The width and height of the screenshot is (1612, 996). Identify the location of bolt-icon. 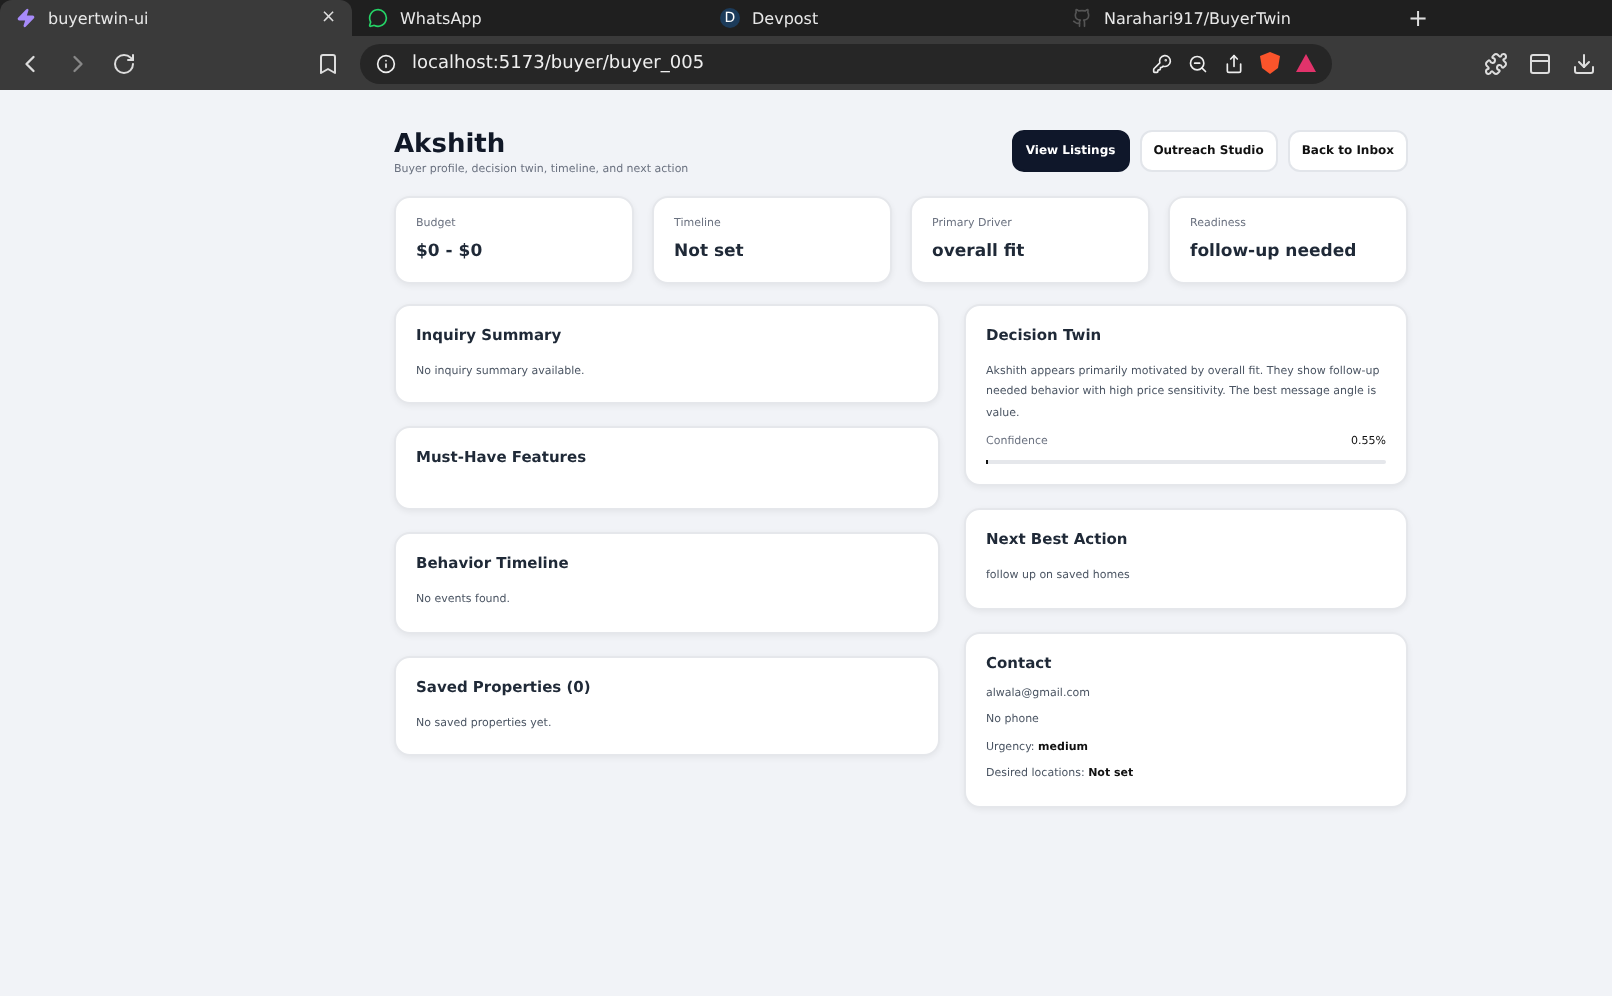
(26, 18).